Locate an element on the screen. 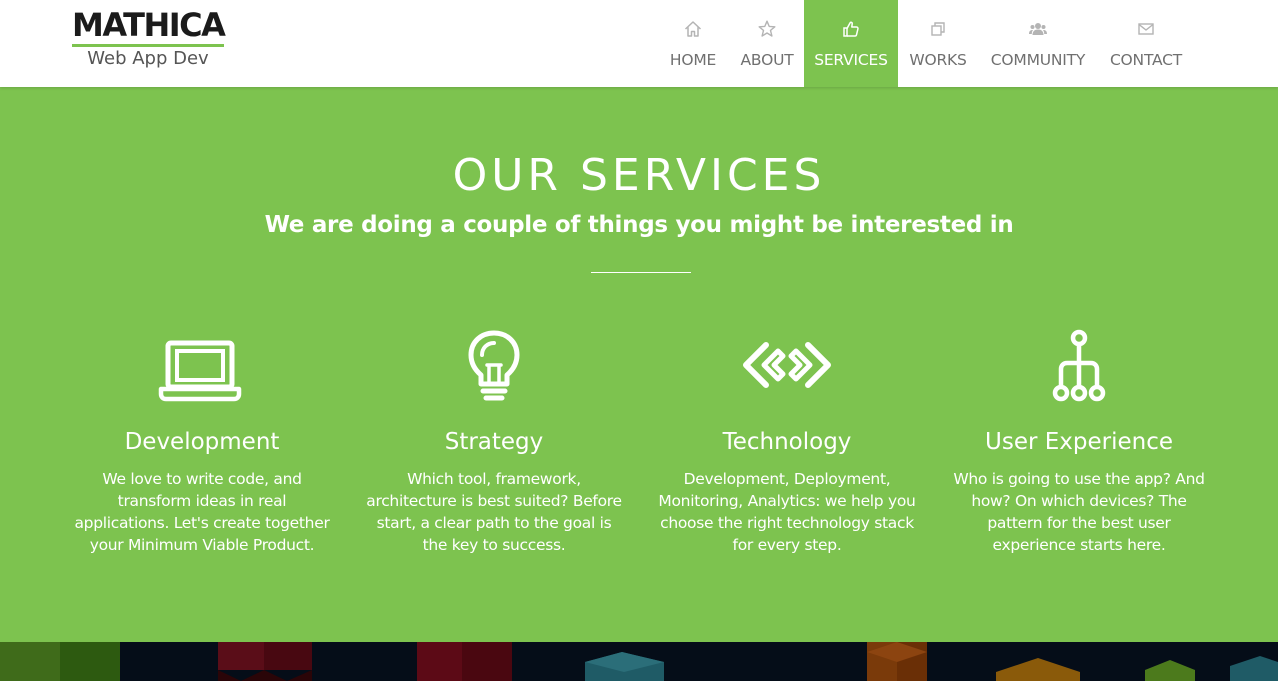 Image resolution: width=1278 pixels, height=681 pixels. logo-tagline: Web App Dev is located at coordinates (148, 58).